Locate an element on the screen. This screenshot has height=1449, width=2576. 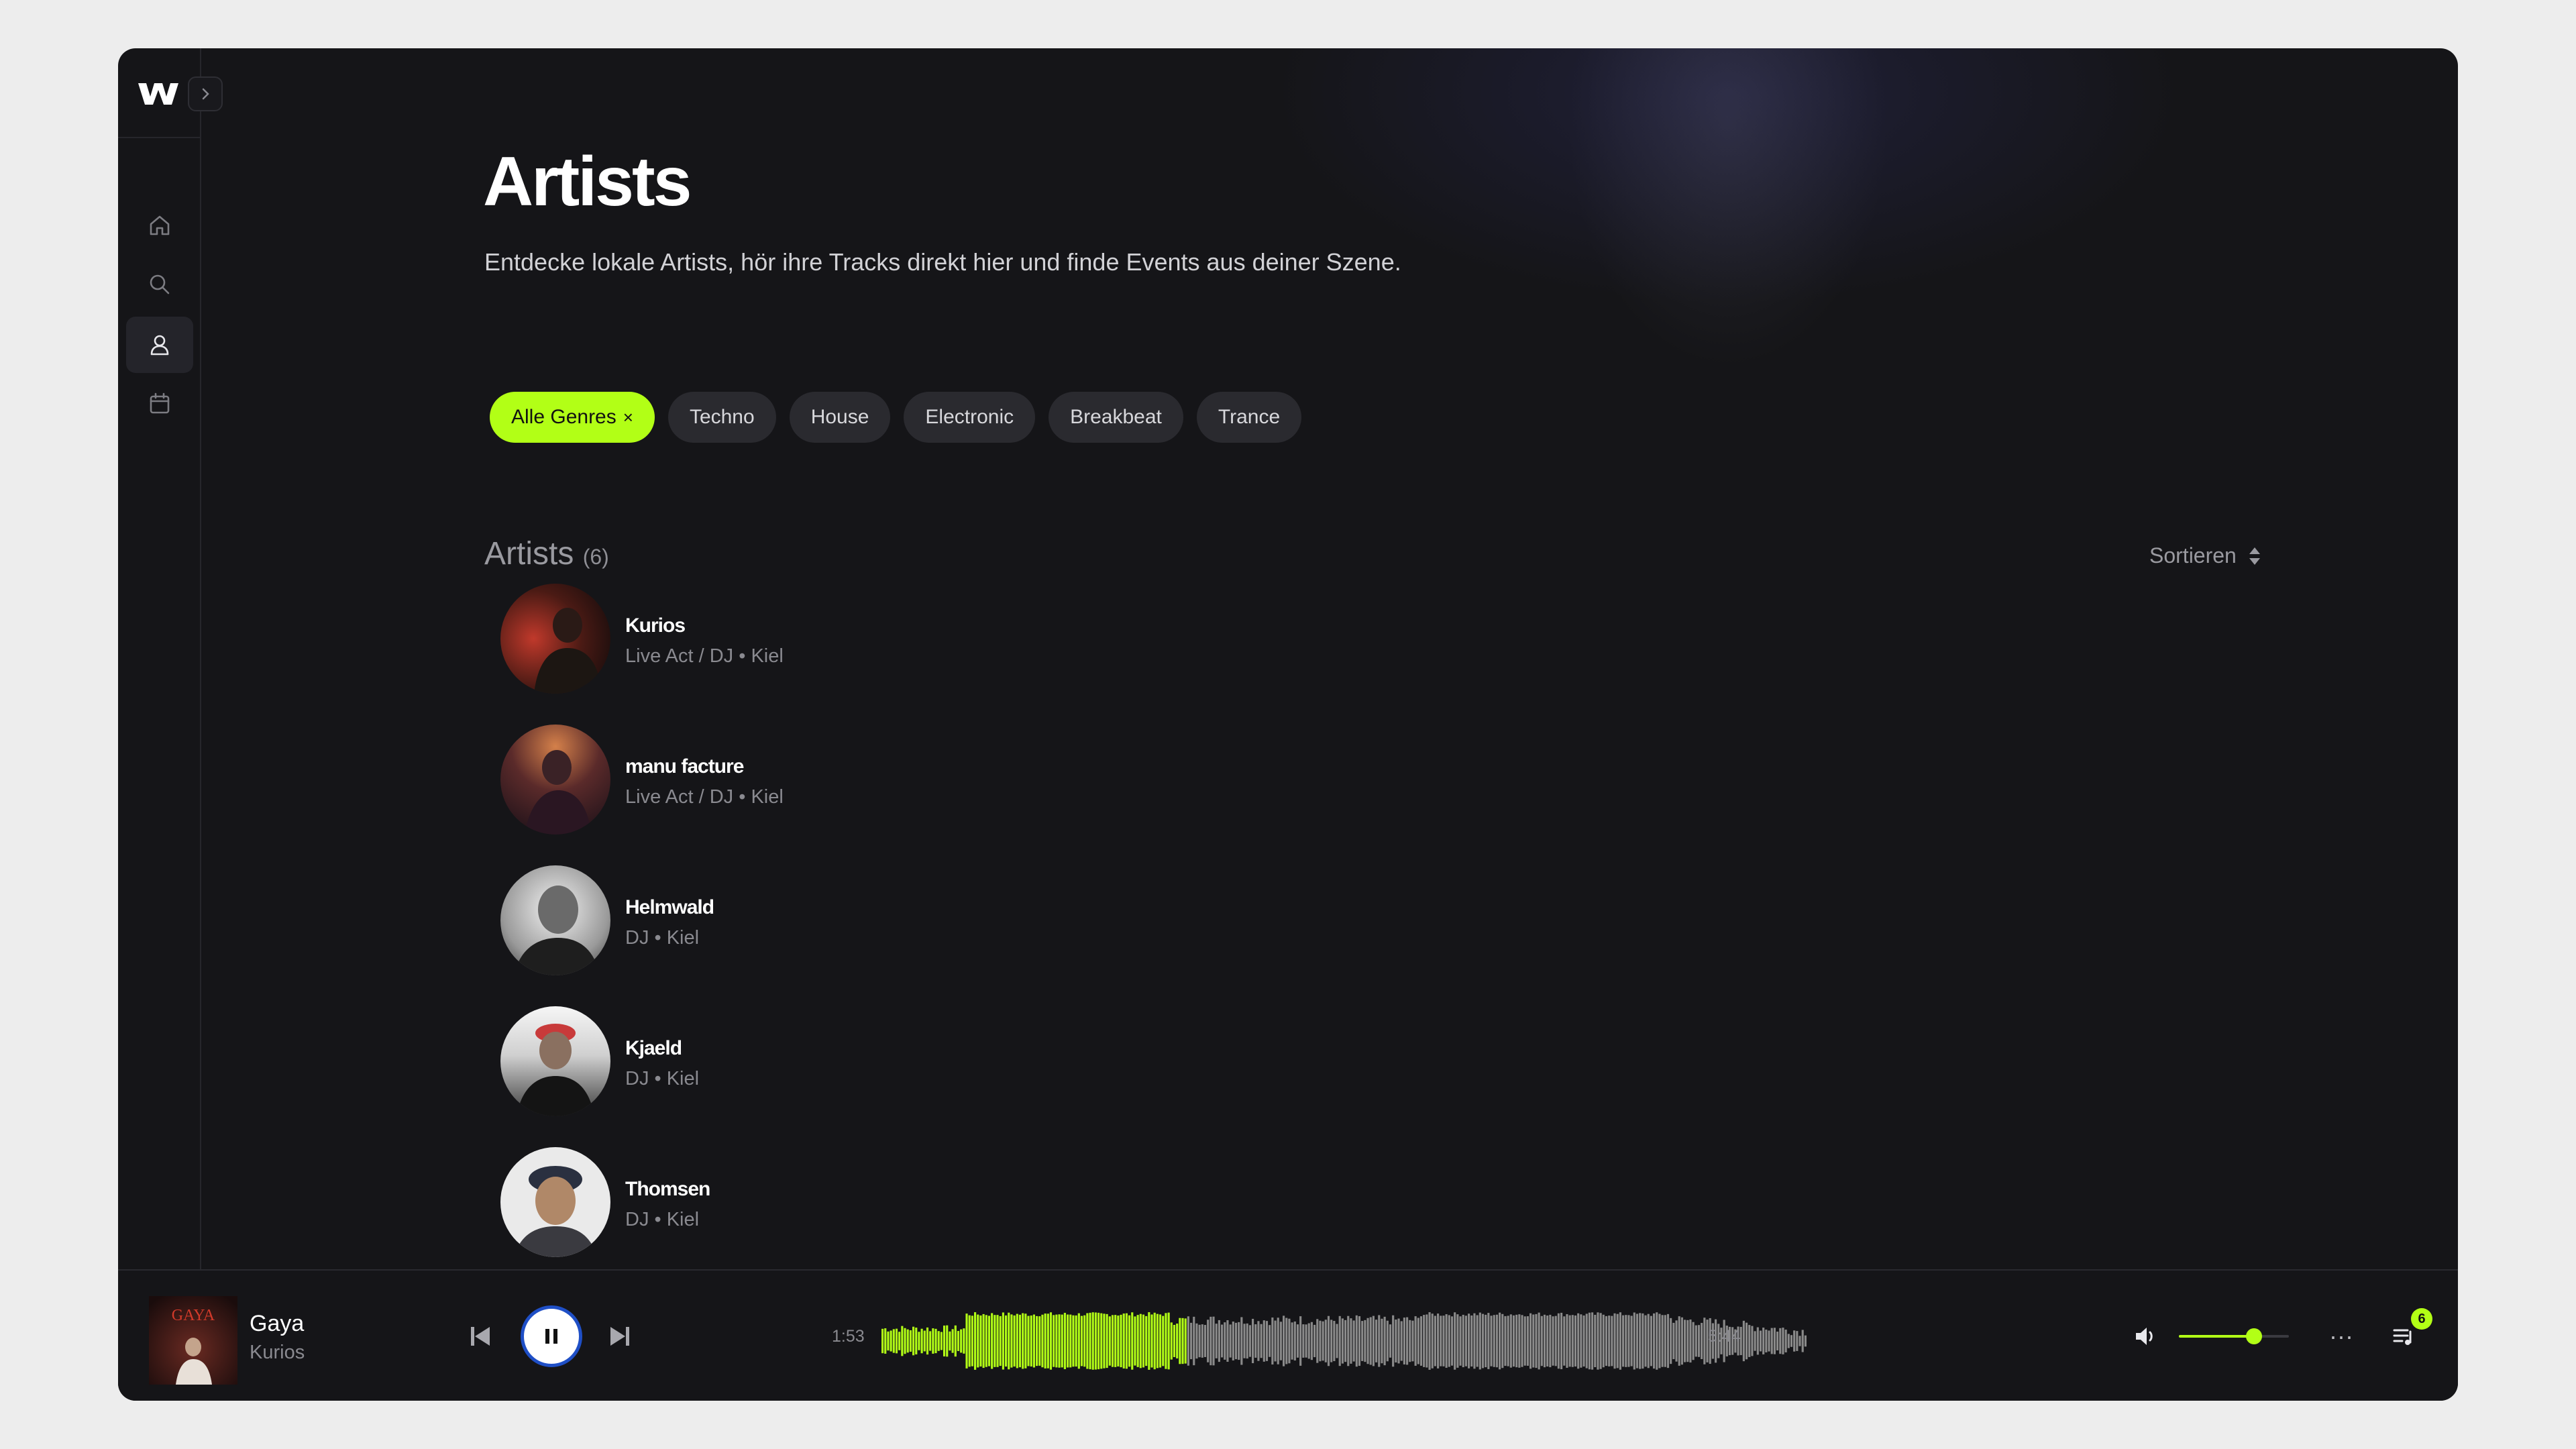
sort-button: Sortieren is located at coordinates (2205, 555).